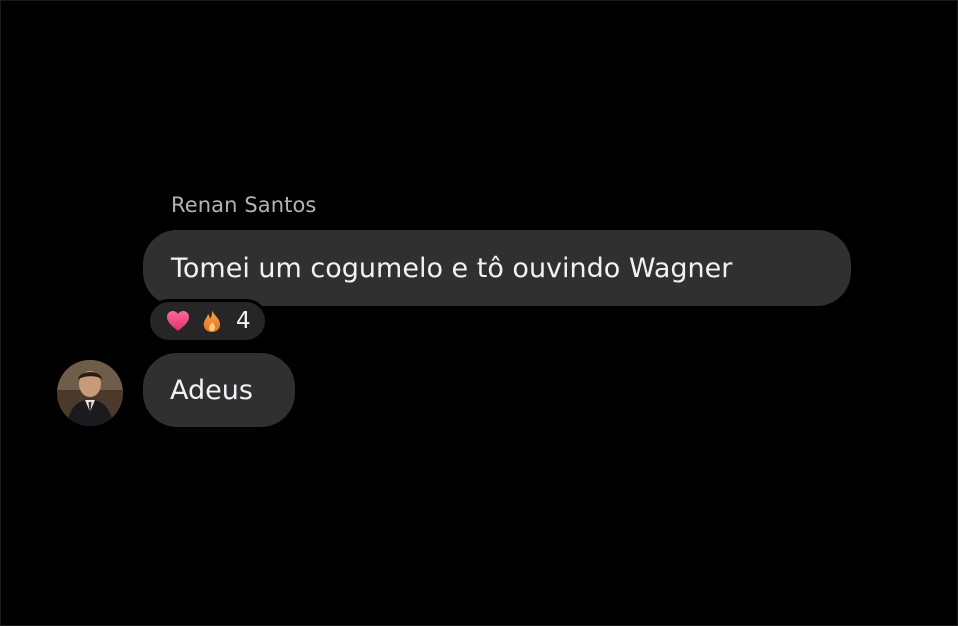  I want to click on avatar-image, so click(90, 393).